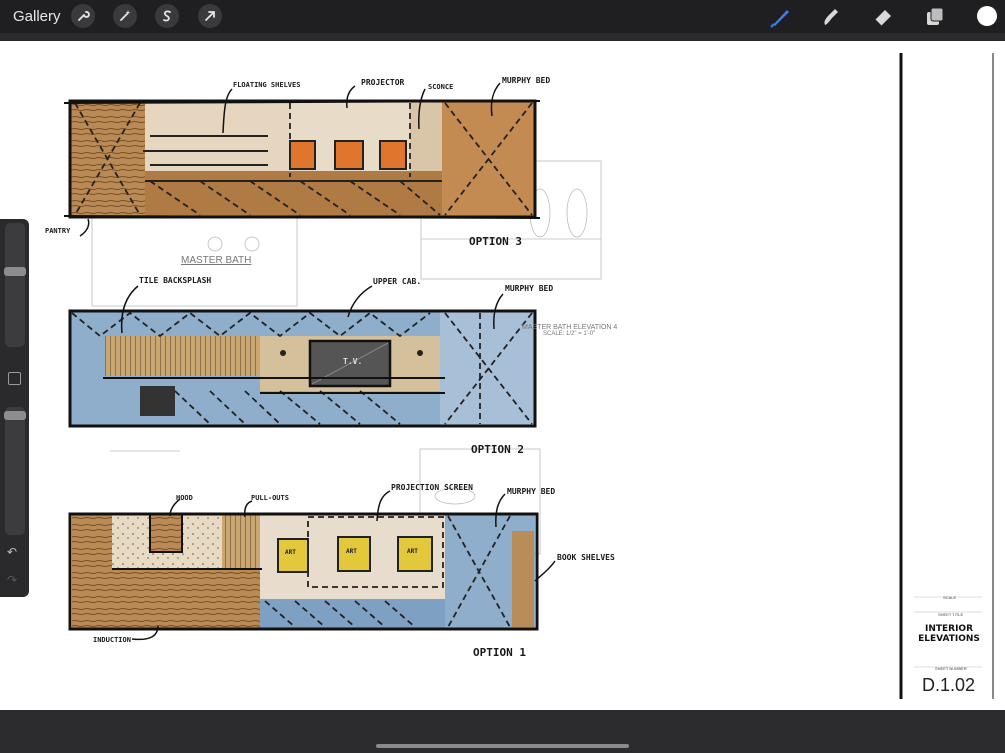 The image size is (1005, 753). I want to click on option-1-label: OPTION 1, so click(499, 652).